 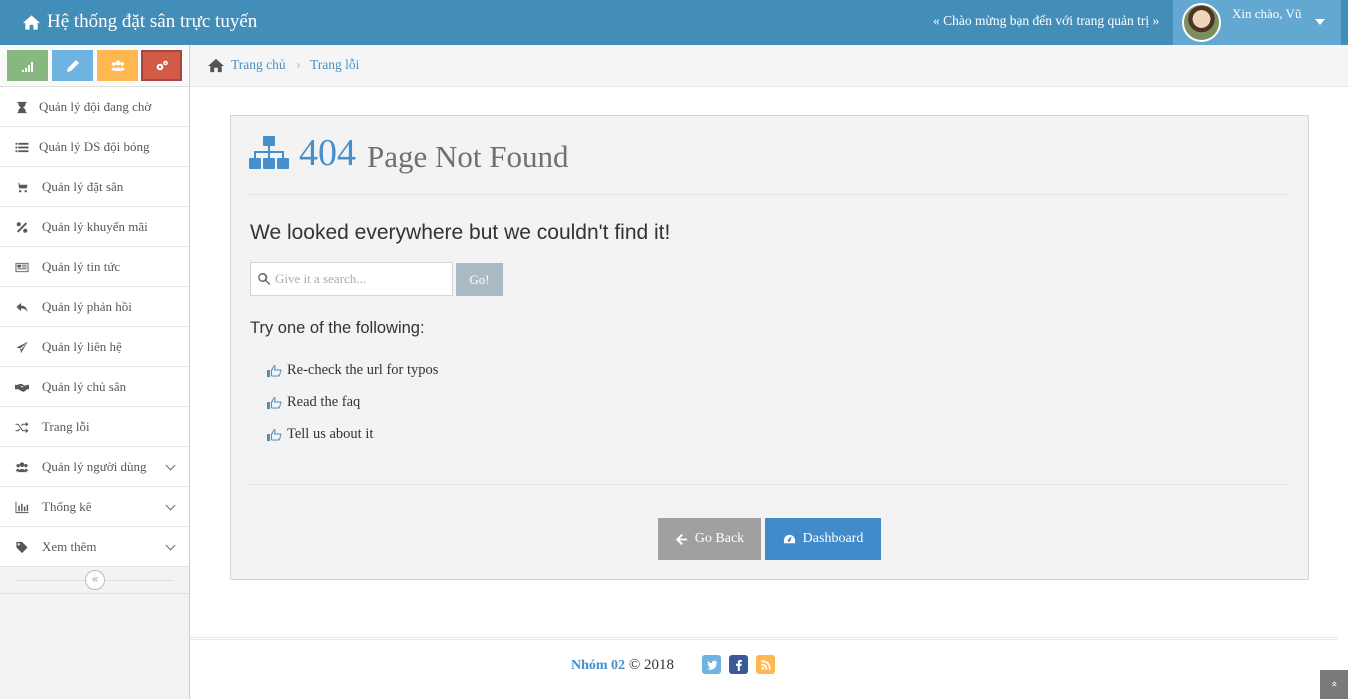 What do you see at coordinates (269, 152) in the screenshot?
I see `sitemap-icon` at bounding box center [269, 152].